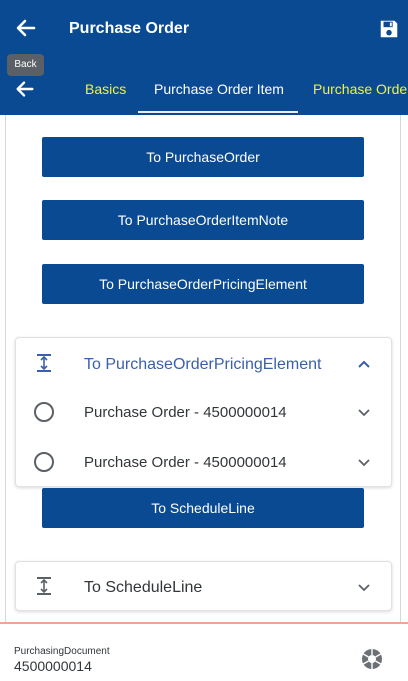 The height and width of the screenshot is (681, 408). I want to click on field-label: PurchasingDocument, so click(62, 651).